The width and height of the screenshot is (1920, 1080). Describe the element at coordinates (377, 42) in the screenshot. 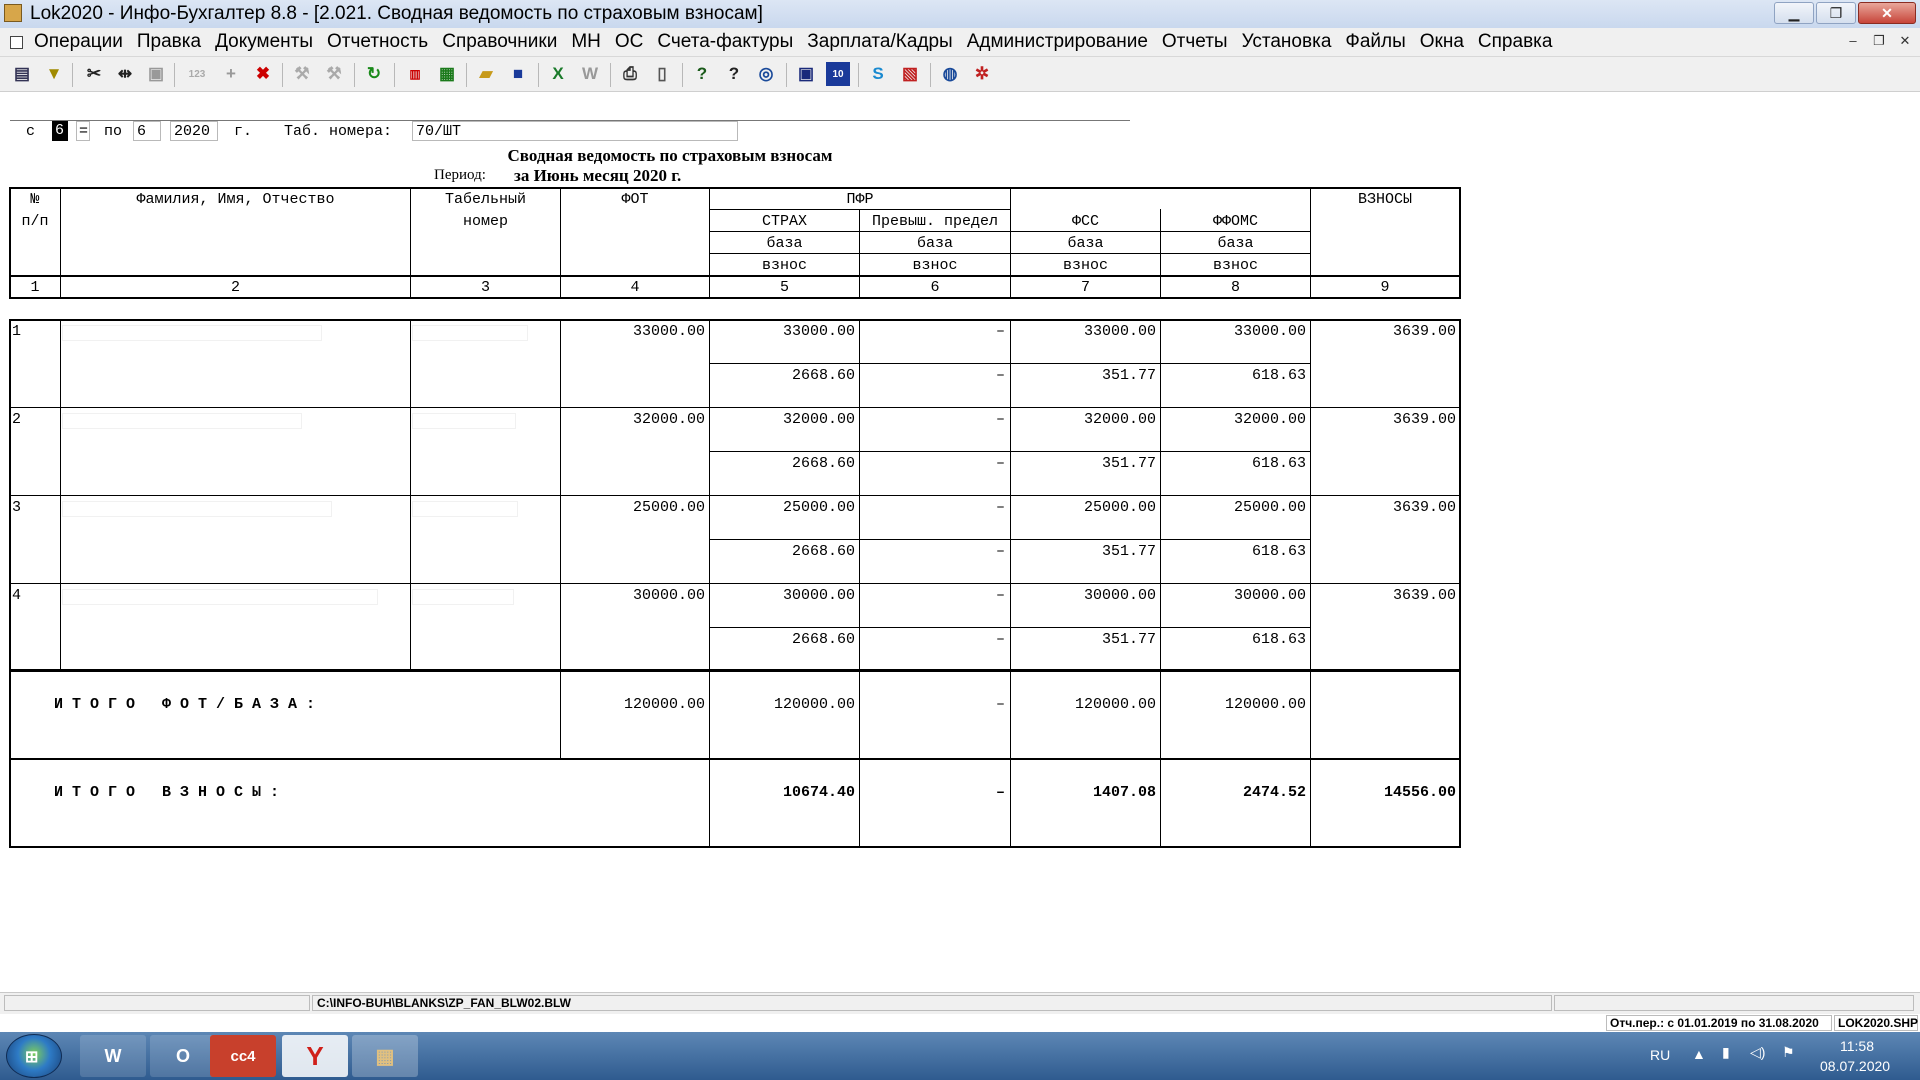

I see `menu-reporting: Отчетность` at that location.